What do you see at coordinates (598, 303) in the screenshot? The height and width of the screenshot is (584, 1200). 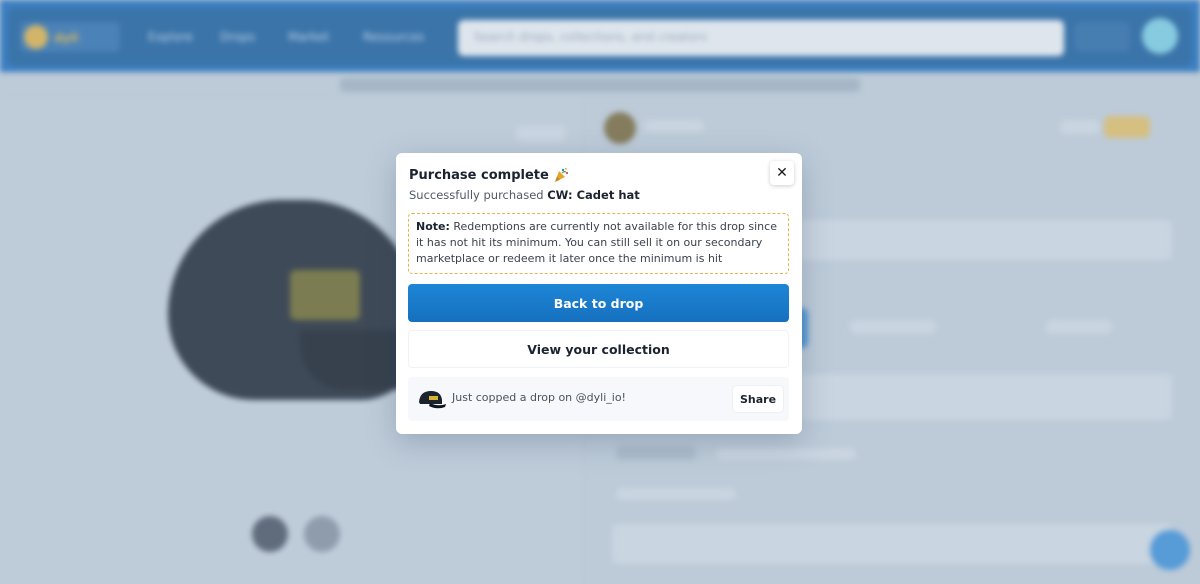 I see `back-to-drop-button: Back to drop` at bounding box center [598, 303].